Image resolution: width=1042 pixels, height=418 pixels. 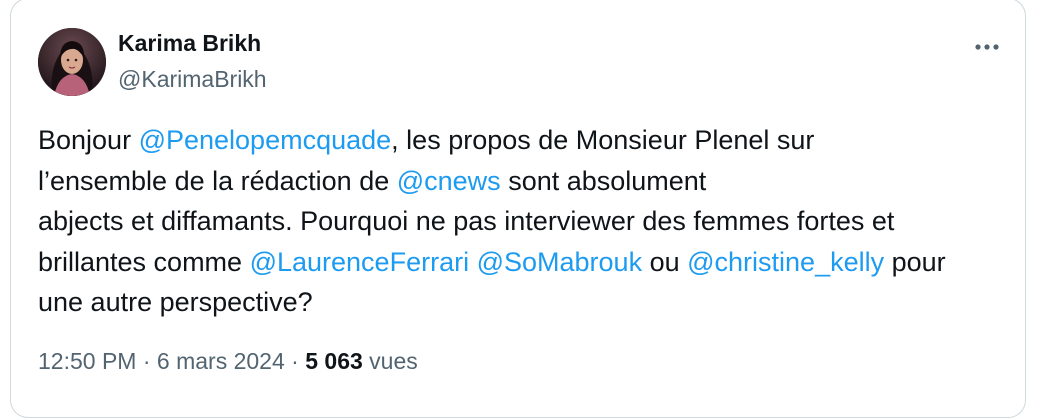 What do you see at coordinates (189, 43) in the screenshot?
I see `author-name: Karima Brikh` at bounding box center [189, 43].